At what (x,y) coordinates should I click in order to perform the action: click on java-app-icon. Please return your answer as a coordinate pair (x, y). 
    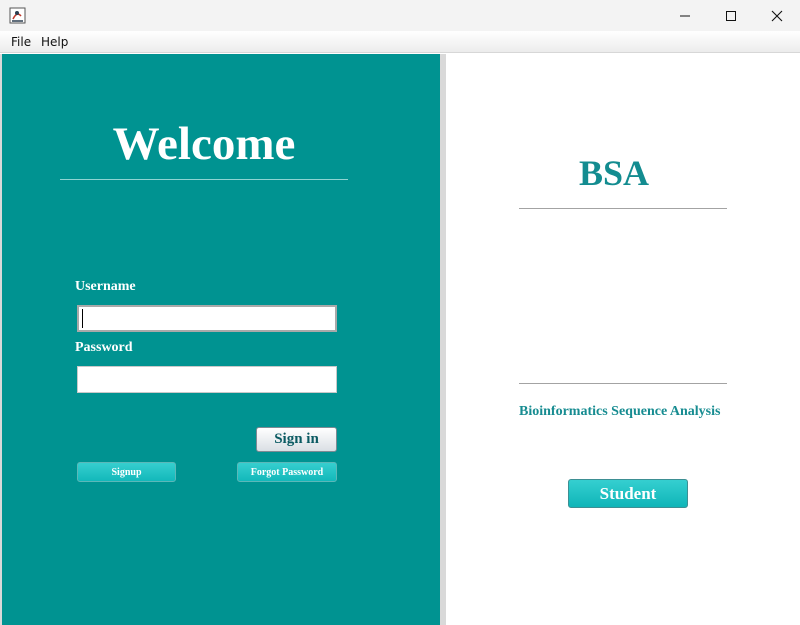
    Looking at the image, I should click on (17, 15).